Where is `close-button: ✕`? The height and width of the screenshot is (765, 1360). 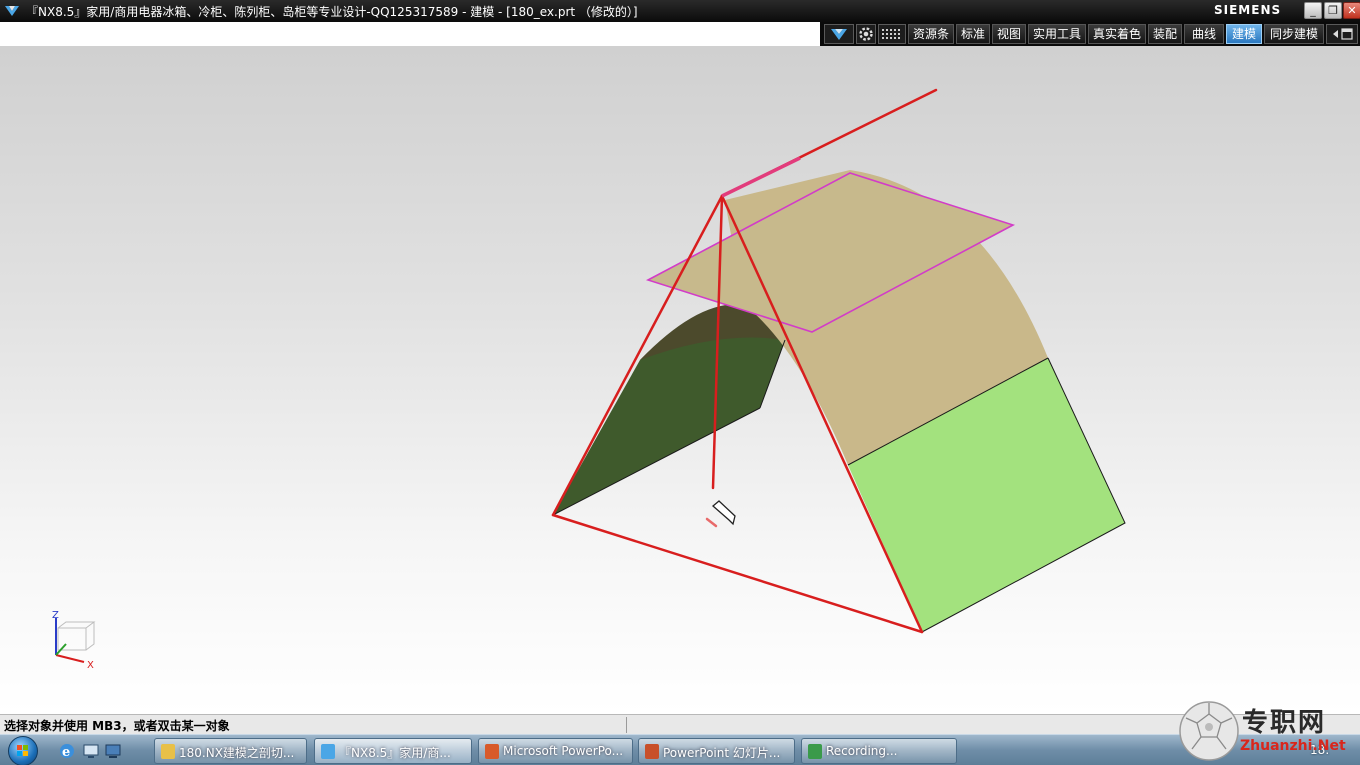
close-button: ✕ is located at coordinates (1351, 10).